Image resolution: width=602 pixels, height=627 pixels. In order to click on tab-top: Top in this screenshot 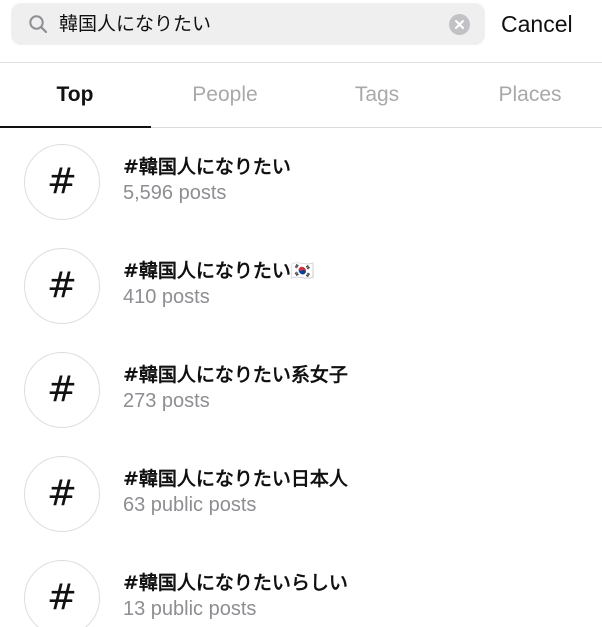, I will do `click(75, 95)`.